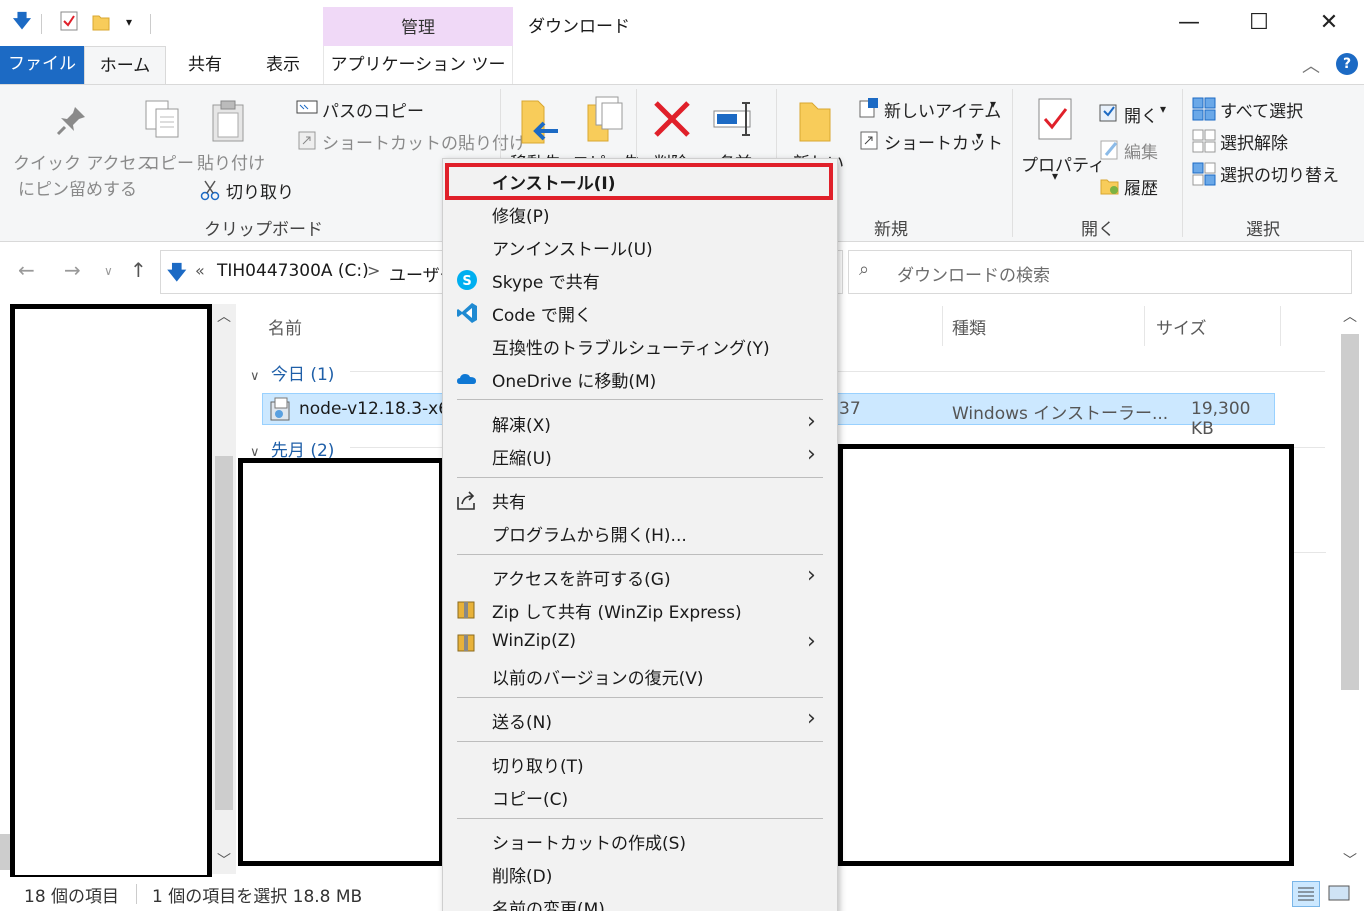 Image resolution: width=1364 pixels, height=911 pixels. Describe the element at coordinates (424, 141) in the screenshot. I see `paste-shortcut-label: ショートカットの貼り付け` at that location.